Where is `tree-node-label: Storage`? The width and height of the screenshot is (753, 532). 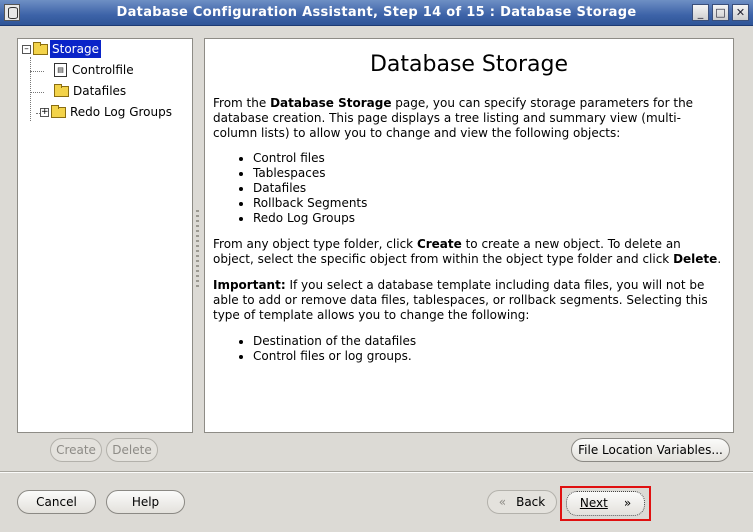 tree-node-label: Storage is located at coordinates (75, 49).